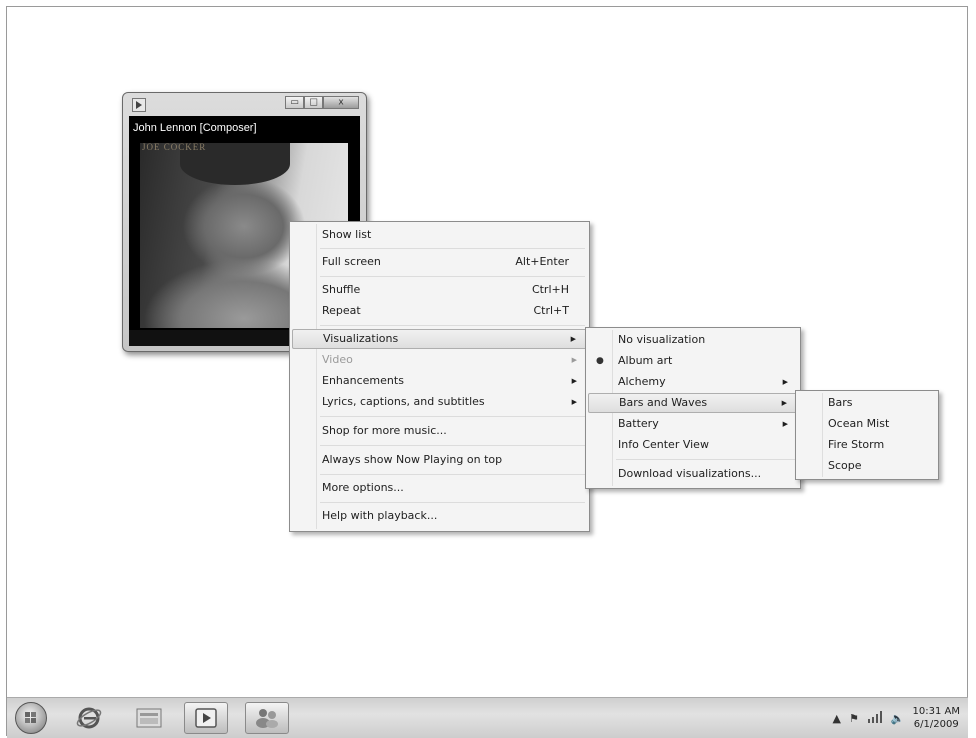 The height and width of the screenshot is (738, 976). What do you see at coordinates (645, 360) in the screenshot?
I see `menu-item-label: Album art` at bounding box center [645, 360].